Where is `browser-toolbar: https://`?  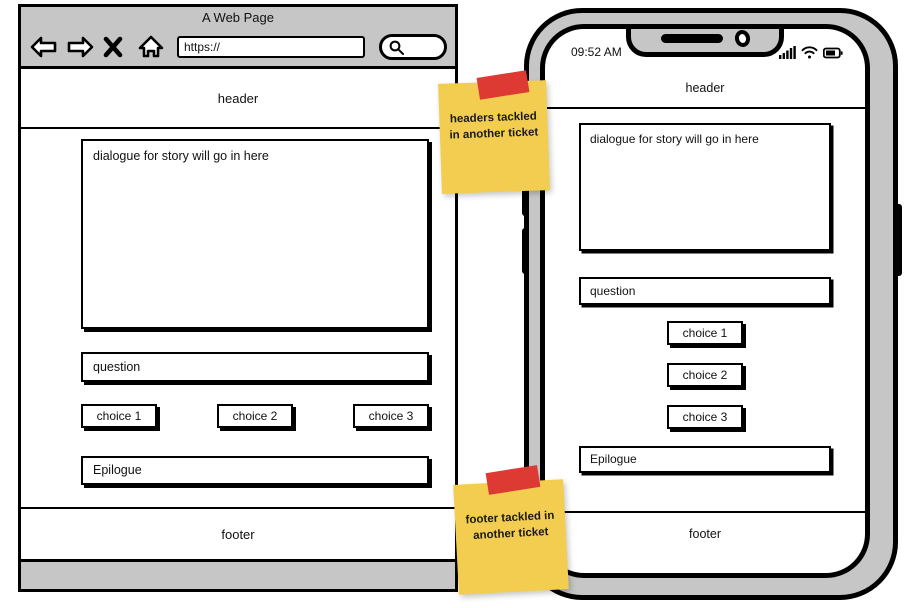
browser-toolbar: https:// is located at coordinates (238, 47).